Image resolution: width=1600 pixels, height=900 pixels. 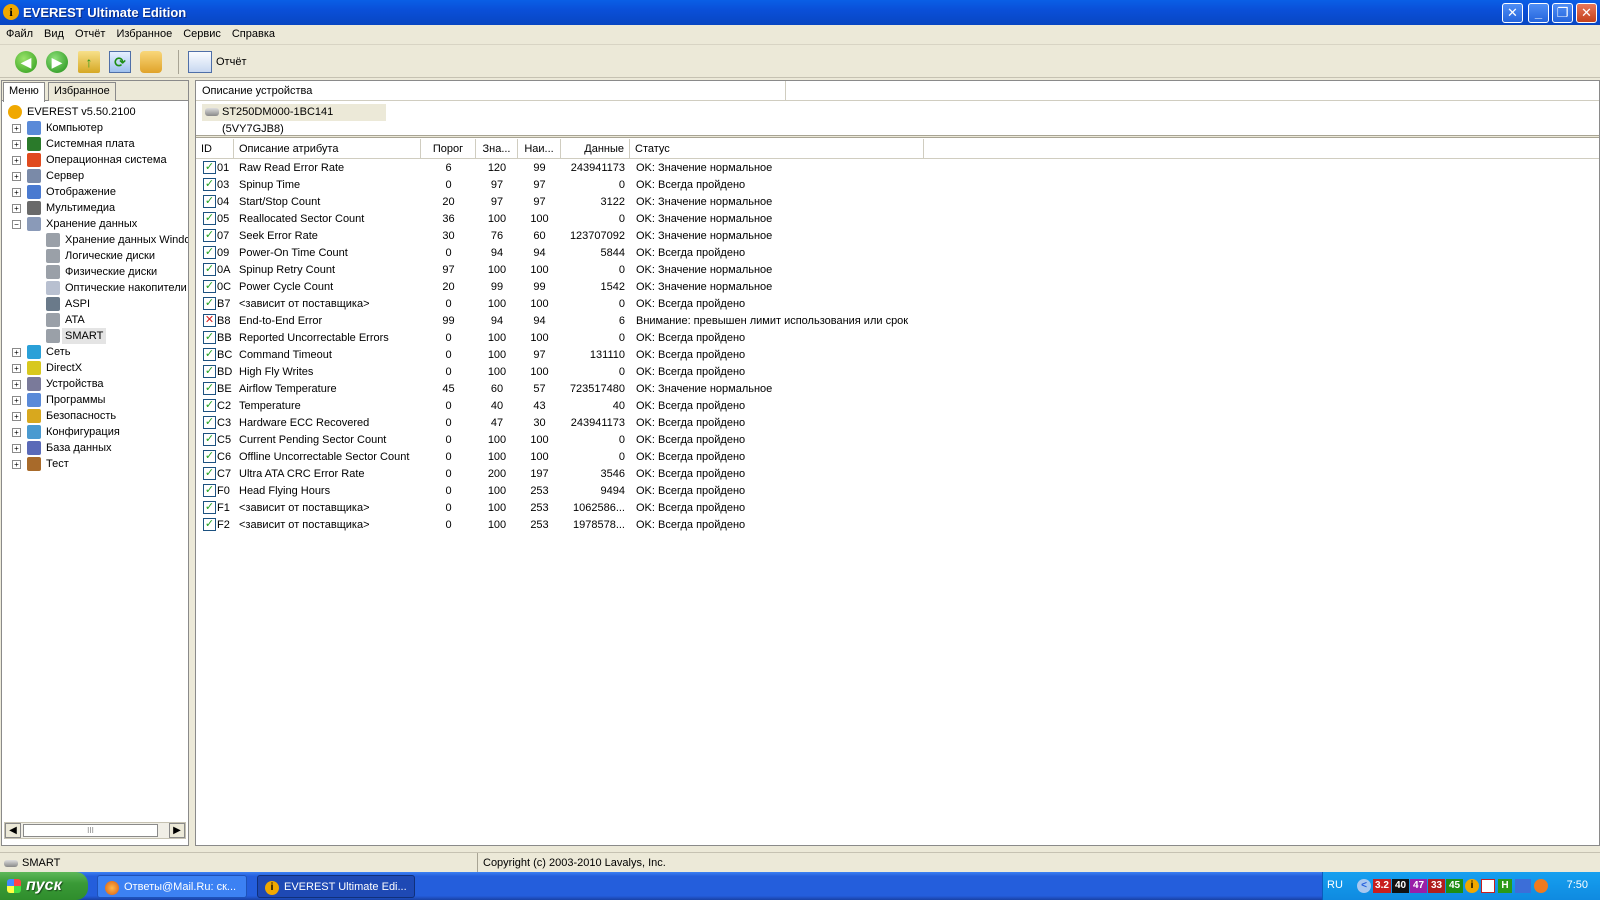 What do you see at coordinates (120, 62) in the screenshot?
I see `refresh-icon: ⟳` at bounding box center [120, 62].